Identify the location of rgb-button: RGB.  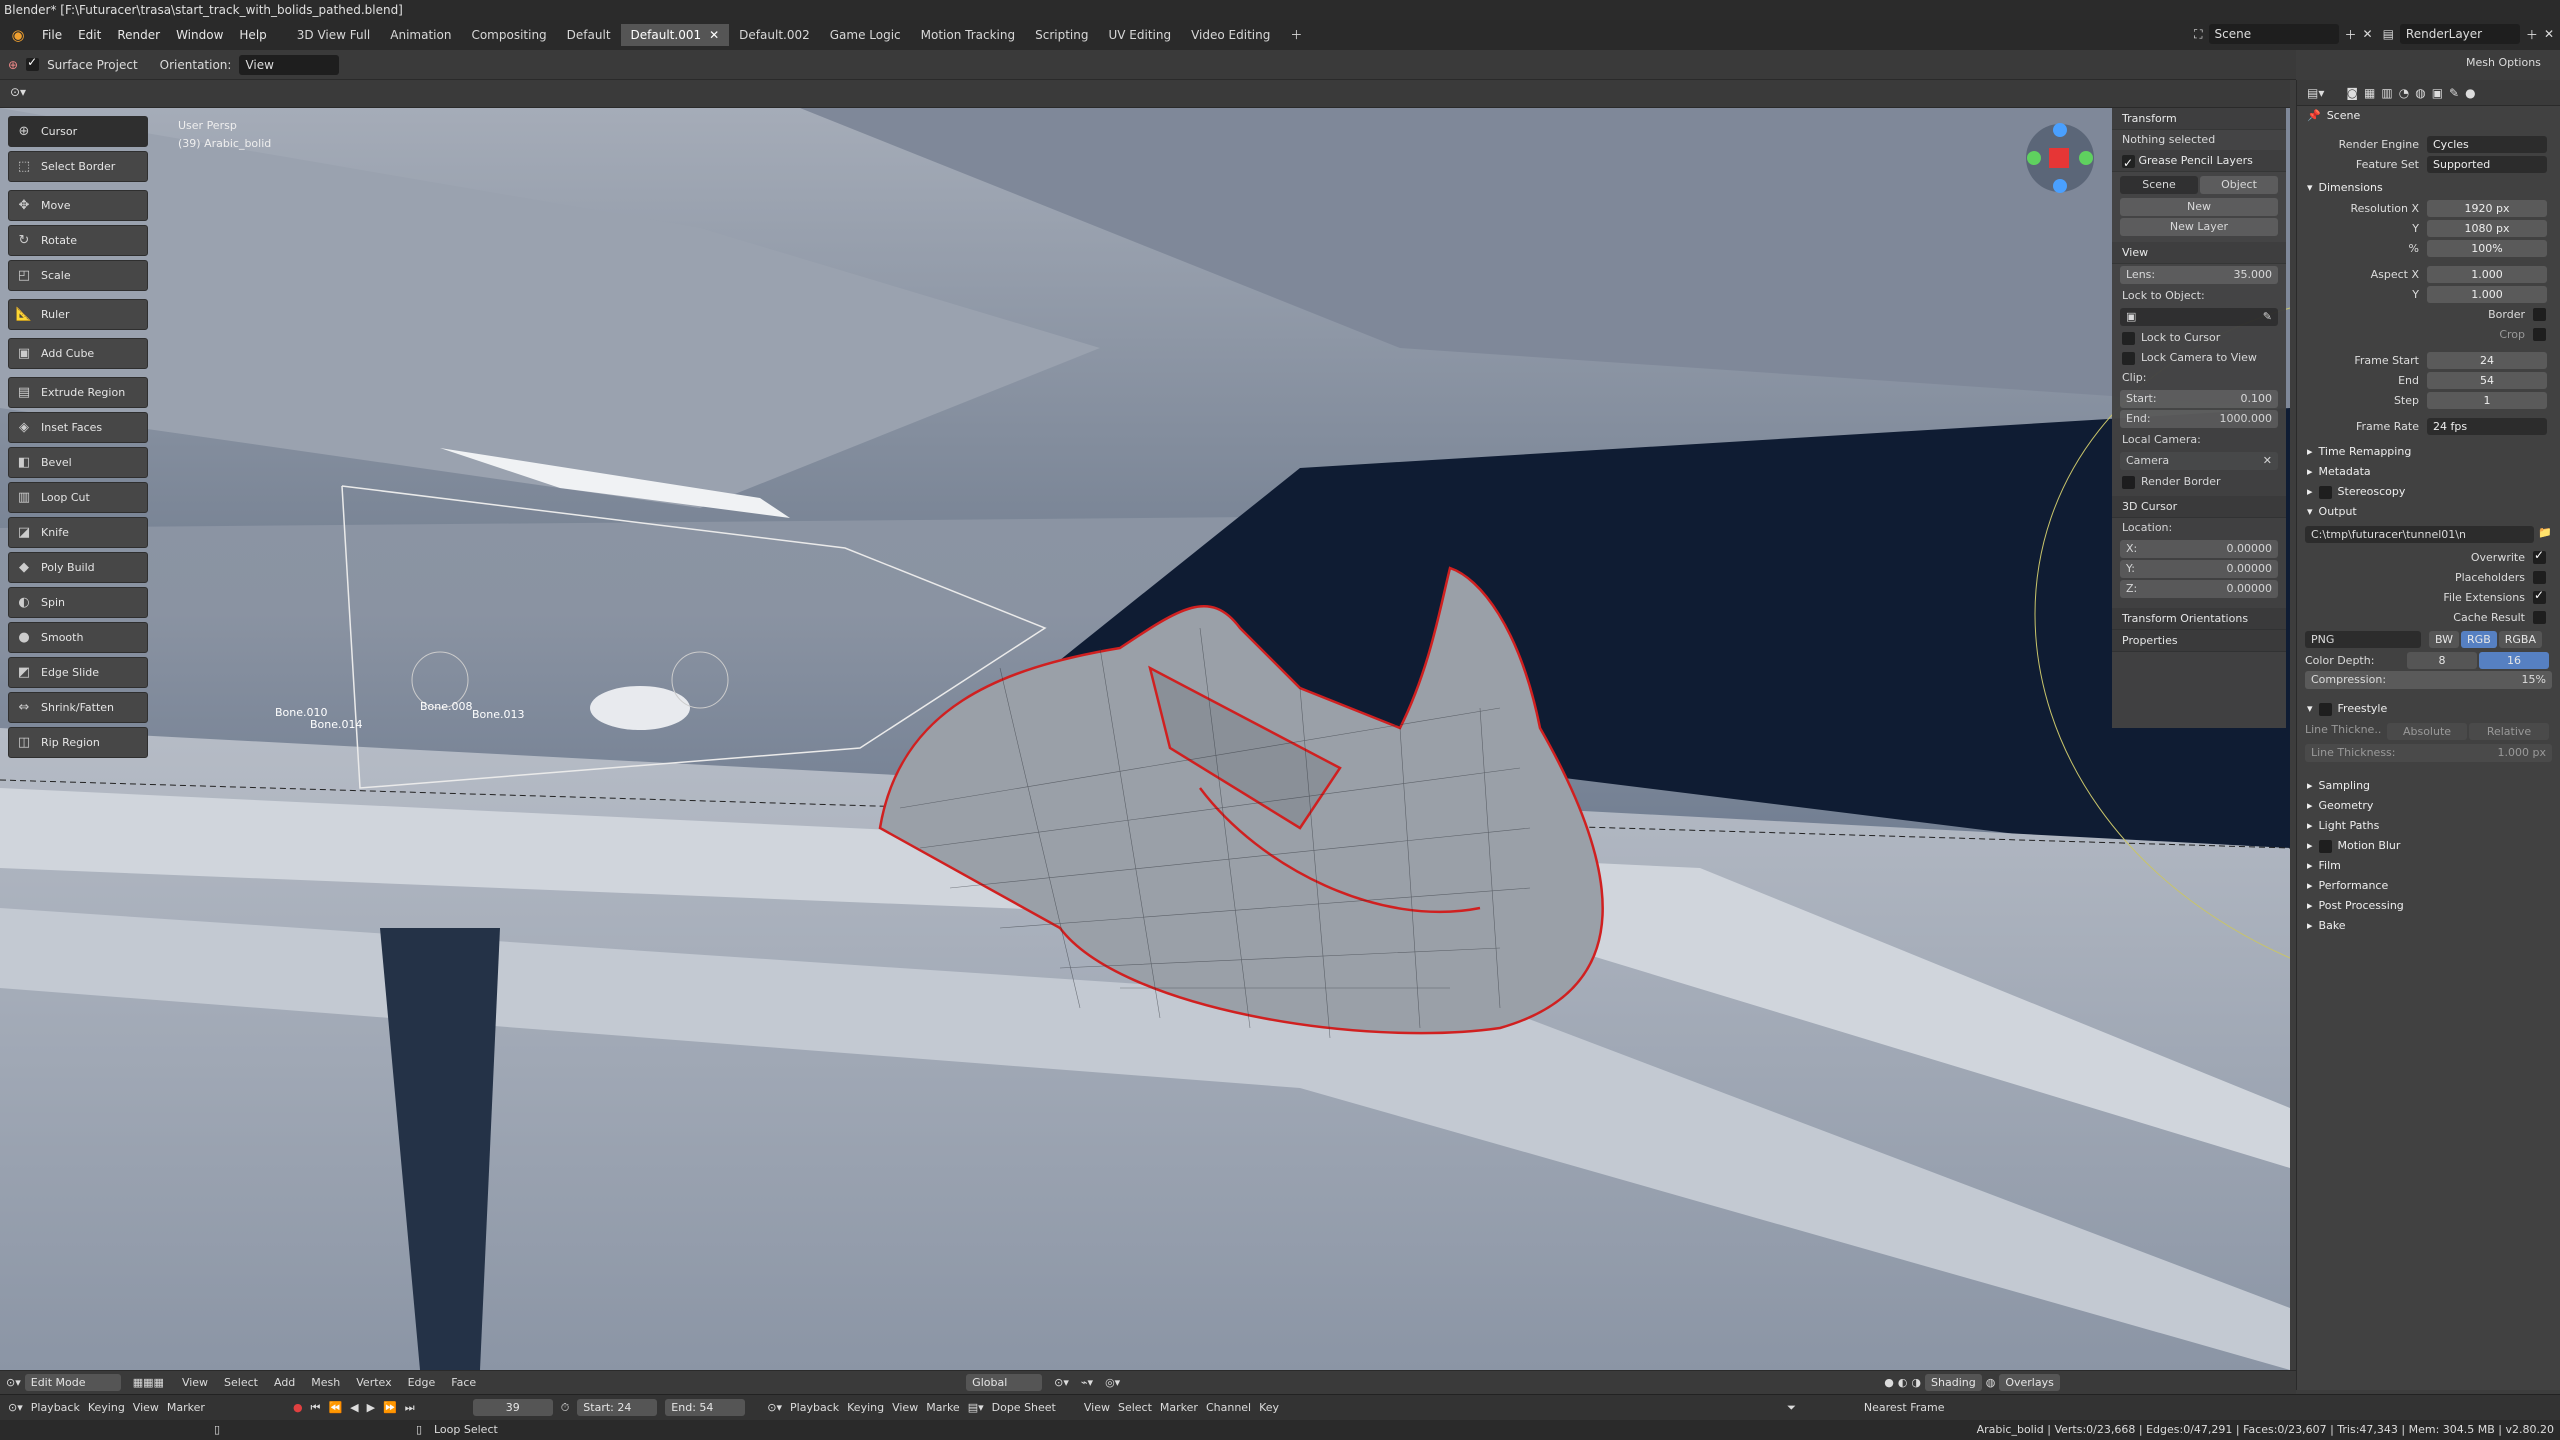
(2479, 639).